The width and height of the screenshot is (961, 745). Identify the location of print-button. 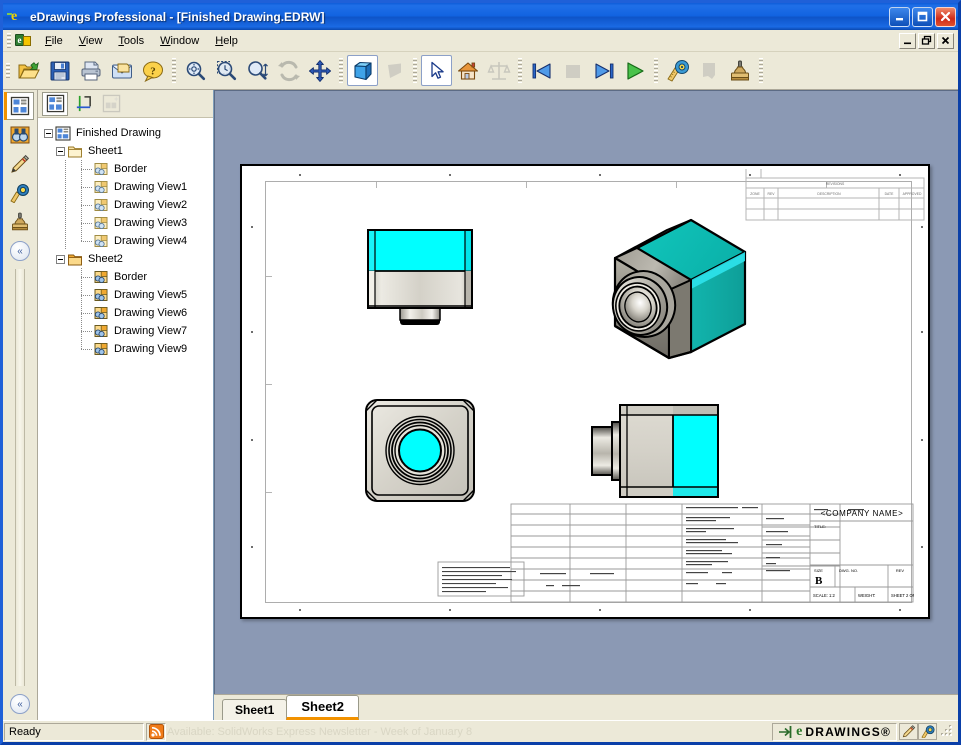
(90, 70).